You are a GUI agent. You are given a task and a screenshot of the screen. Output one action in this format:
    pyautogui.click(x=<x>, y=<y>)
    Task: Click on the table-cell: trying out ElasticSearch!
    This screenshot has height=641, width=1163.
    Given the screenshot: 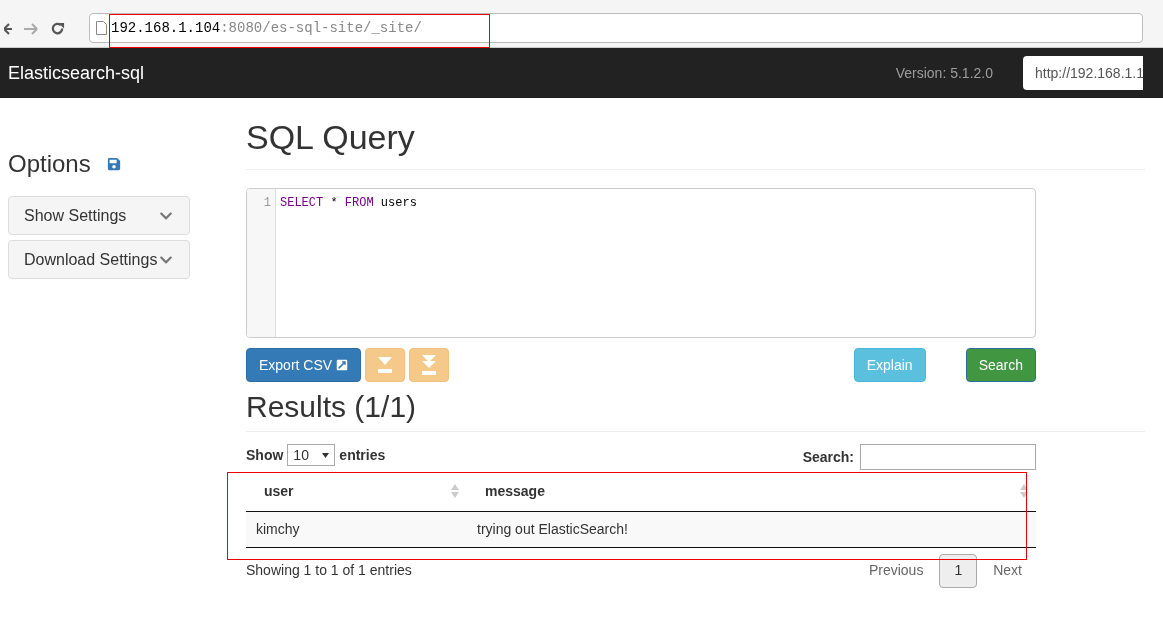 What is the action you would take?
    pyautogui.click(x=751, y=529)
    